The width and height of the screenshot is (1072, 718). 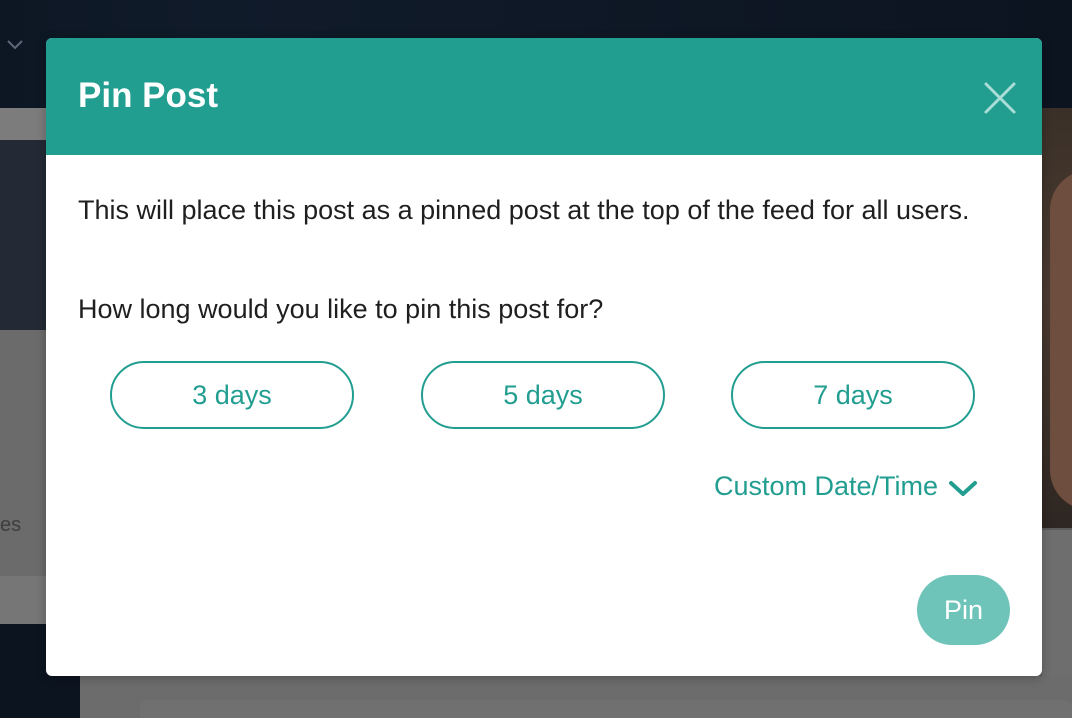 I want to click on duration-7-days-button: 7 days, so click(x=853, y=395).